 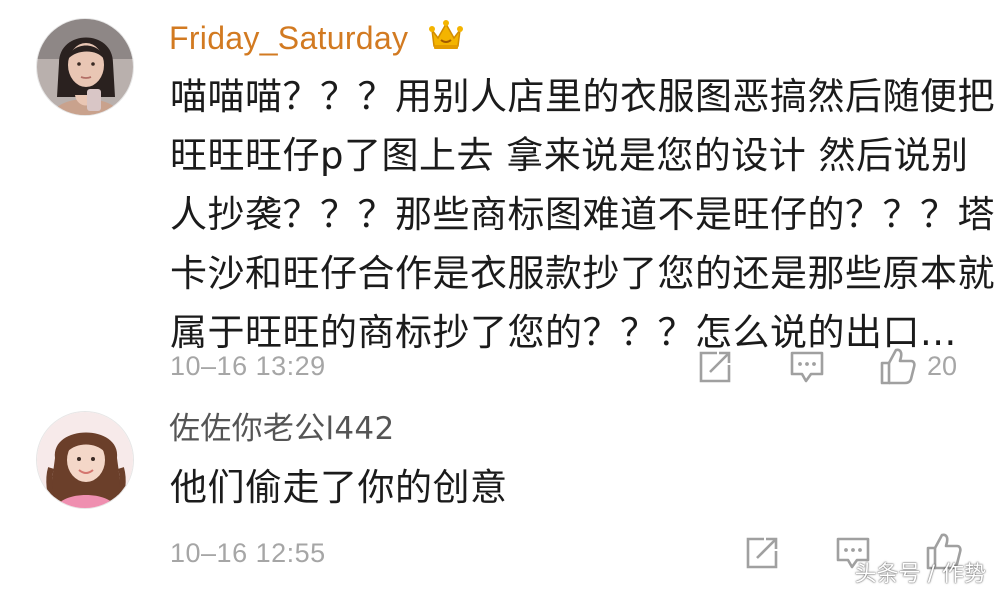 What do you see at coordinates (942, 365) in the screenshot?
I see `like-count: 20` at bounding box center [942, 365].